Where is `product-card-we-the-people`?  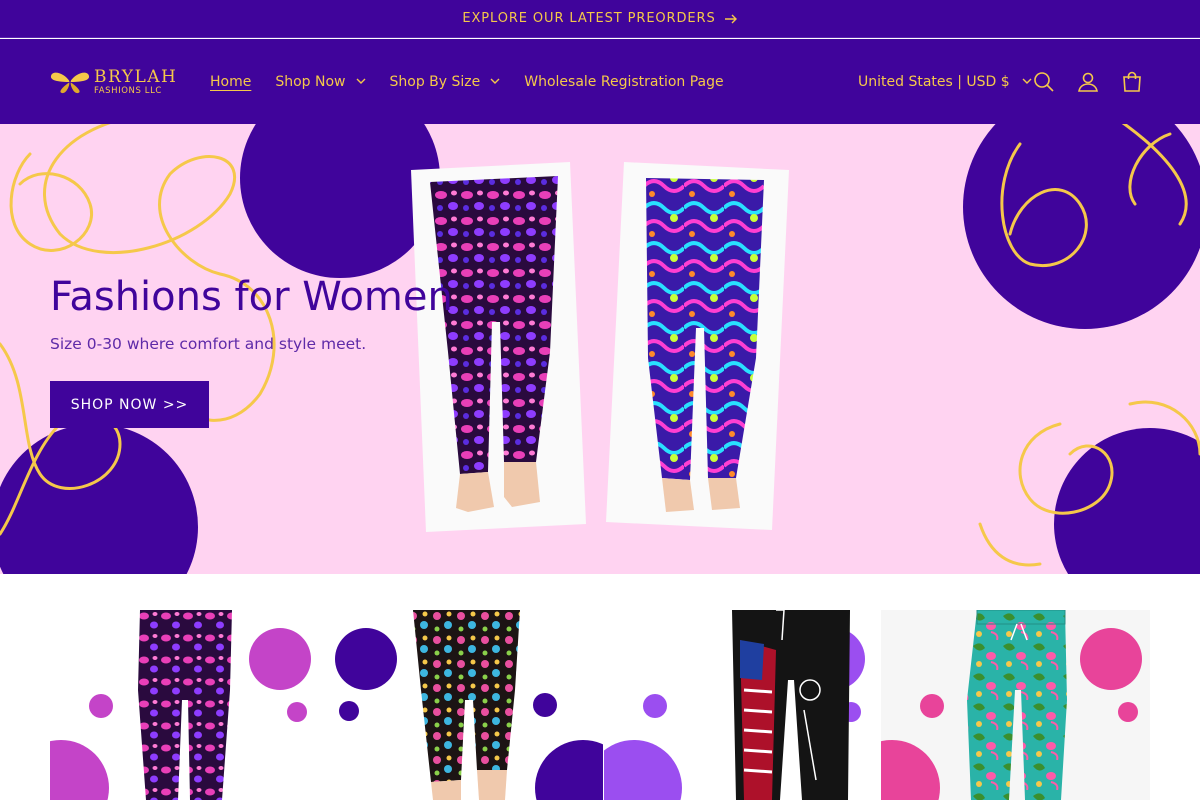 product-card-we-the-people is located at coordinates (738, 705).